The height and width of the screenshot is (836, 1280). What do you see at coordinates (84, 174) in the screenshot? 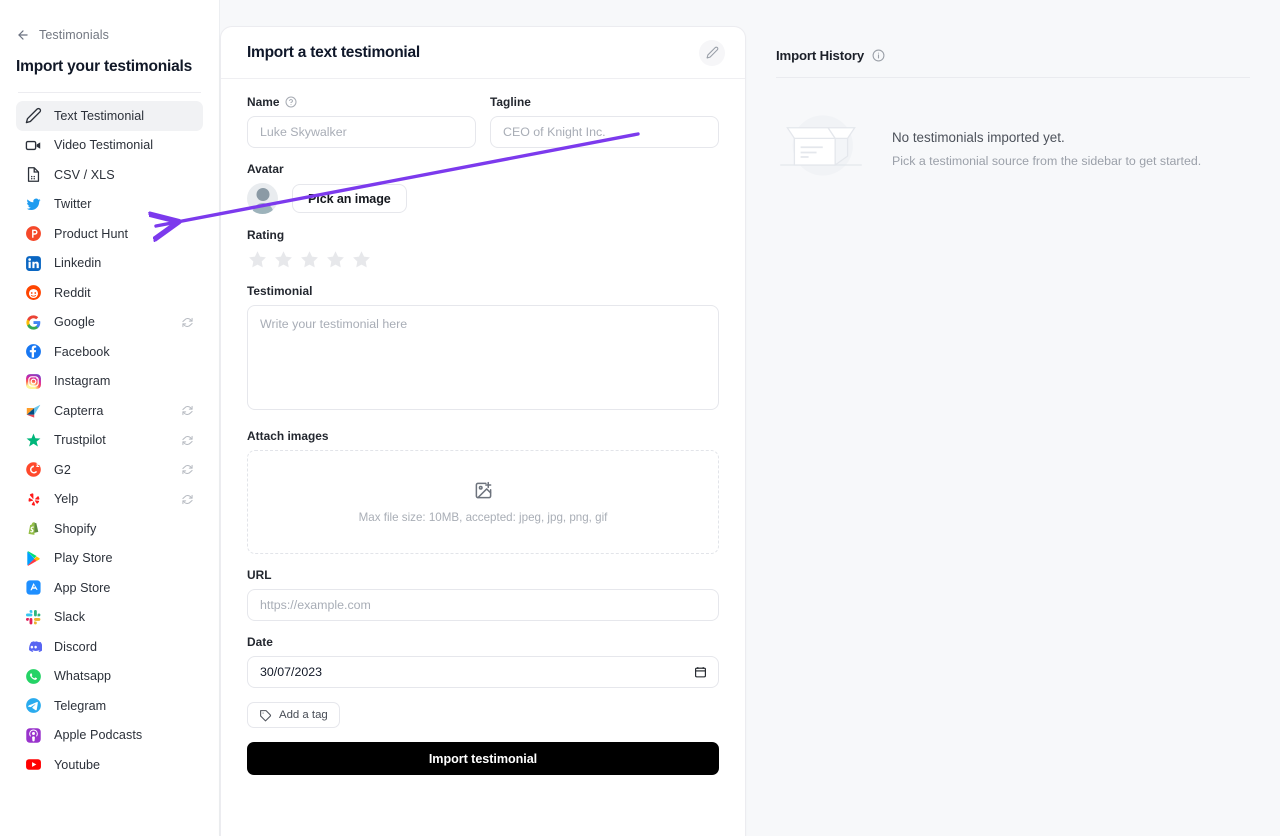
I see `sidebar-item-label: CSV / XLS` at bounding box center [84, 174].